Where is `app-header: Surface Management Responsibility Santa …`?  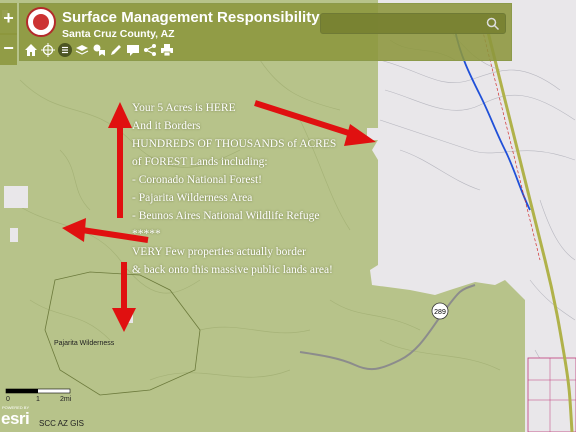 app-header: Surface Management Responsibility Santa … is located at coordinates (265, 32).